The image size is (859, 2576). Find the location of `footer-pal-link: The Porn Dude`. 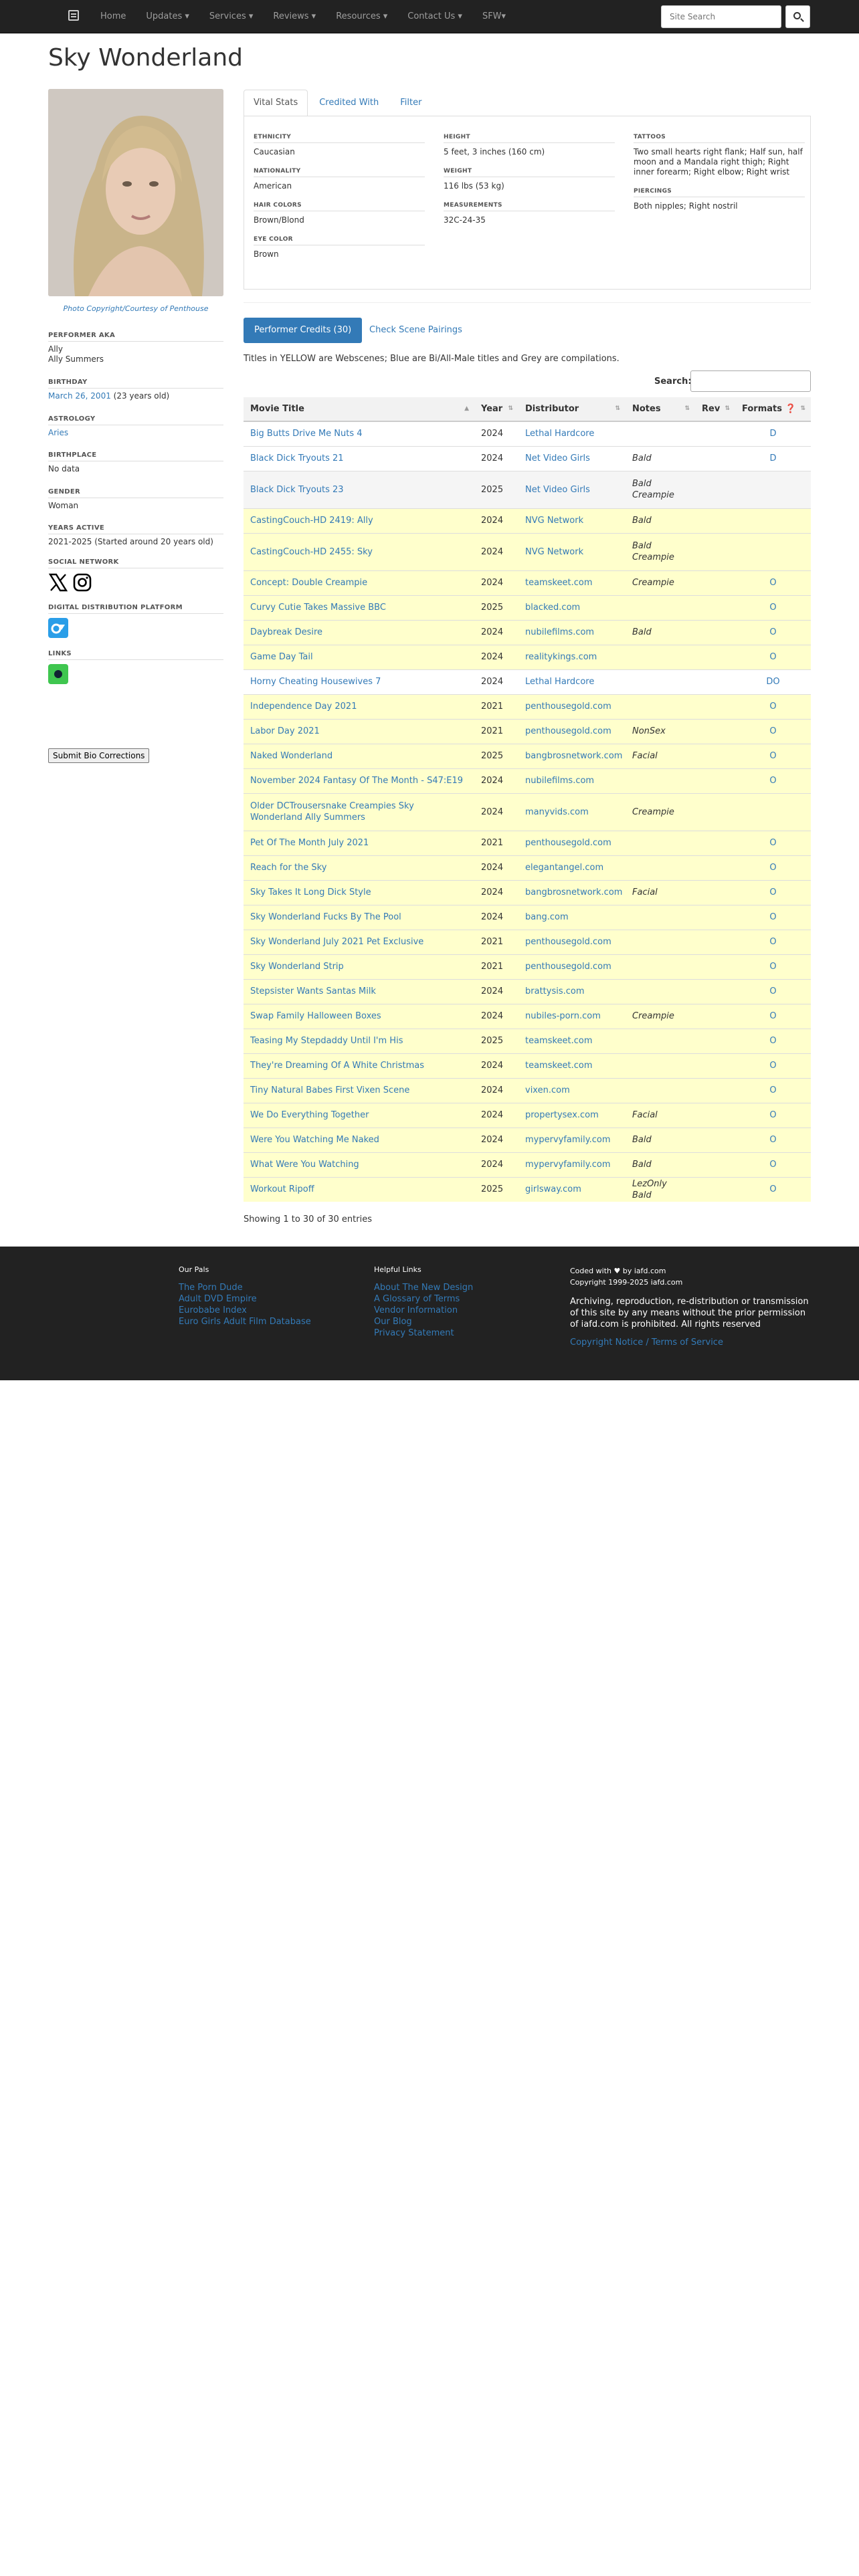

footer-pal-link: The Porn Dude is located at coordinates (279, 1288).